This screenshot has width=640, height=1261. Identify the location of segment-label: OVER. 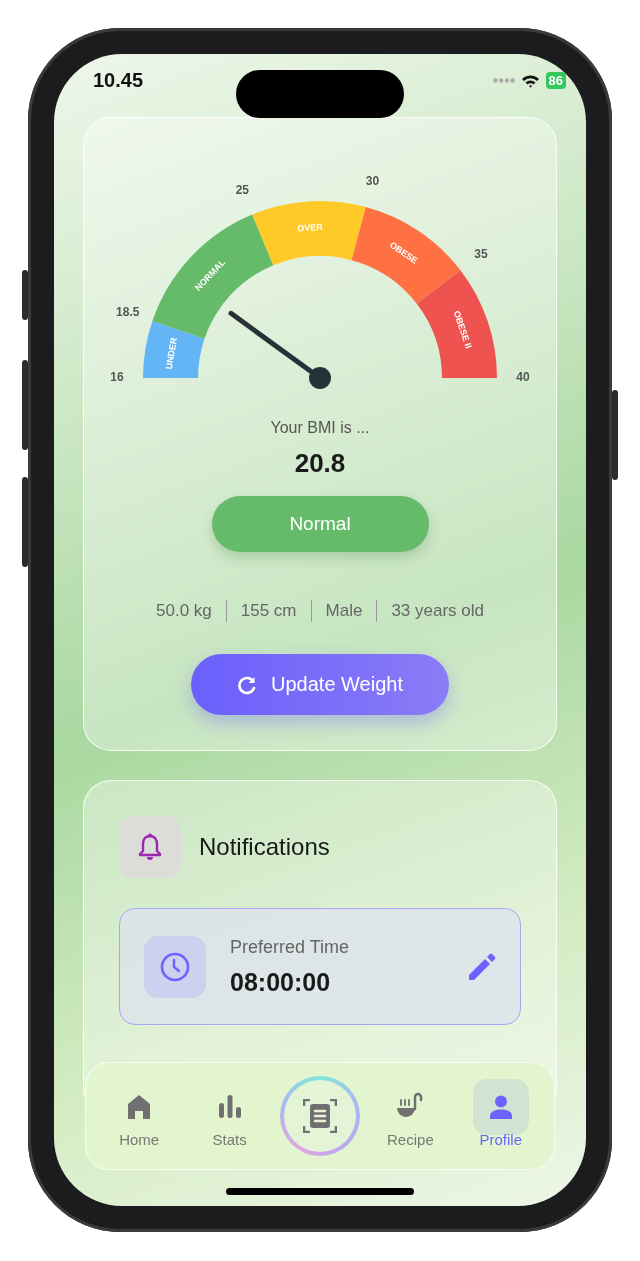
(310, 227).